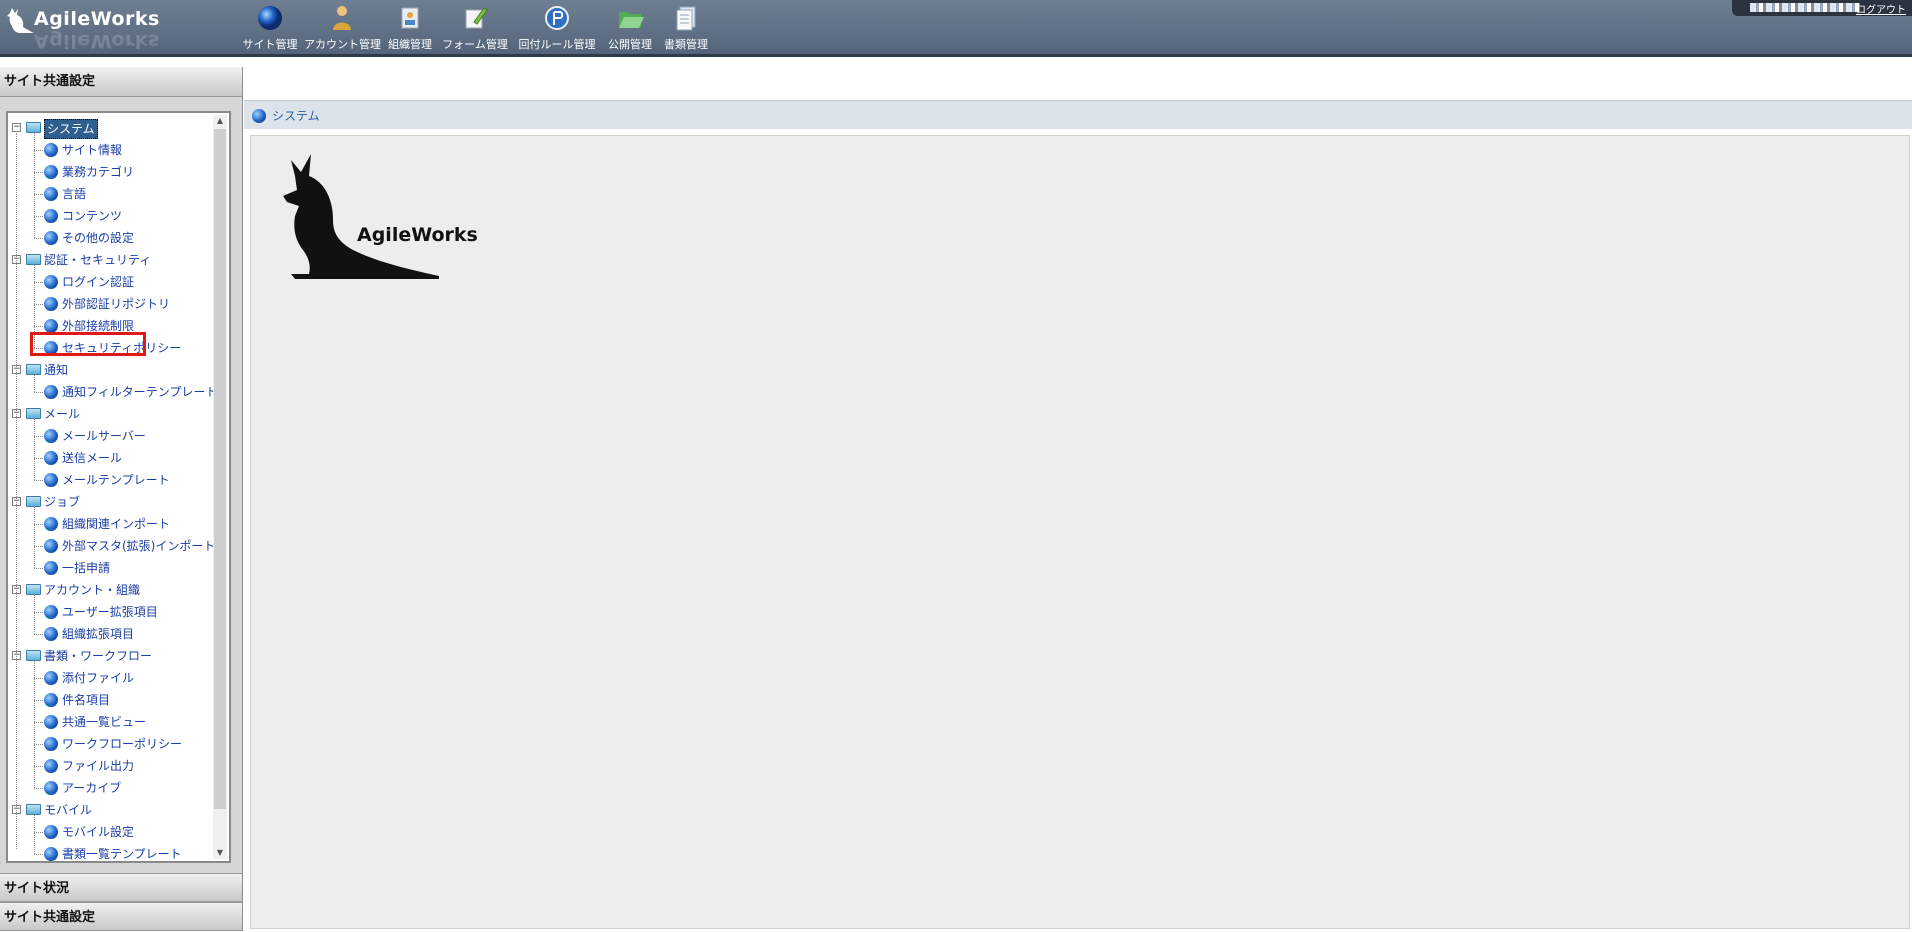 This screenshot has height=932, width=1912. I want to click on tree-item-label: 組織関連インポート, so click(116, 524).